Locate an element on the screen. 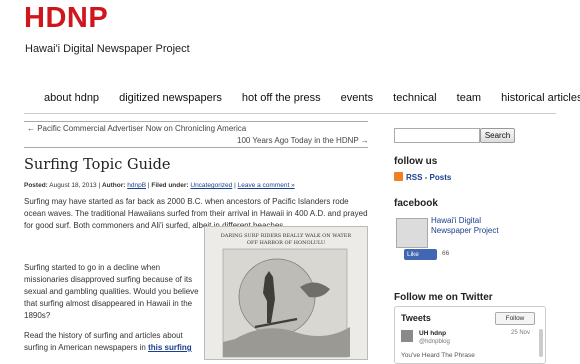  tweet-handle: @hdnpblog is located at coordinates (434, 342).